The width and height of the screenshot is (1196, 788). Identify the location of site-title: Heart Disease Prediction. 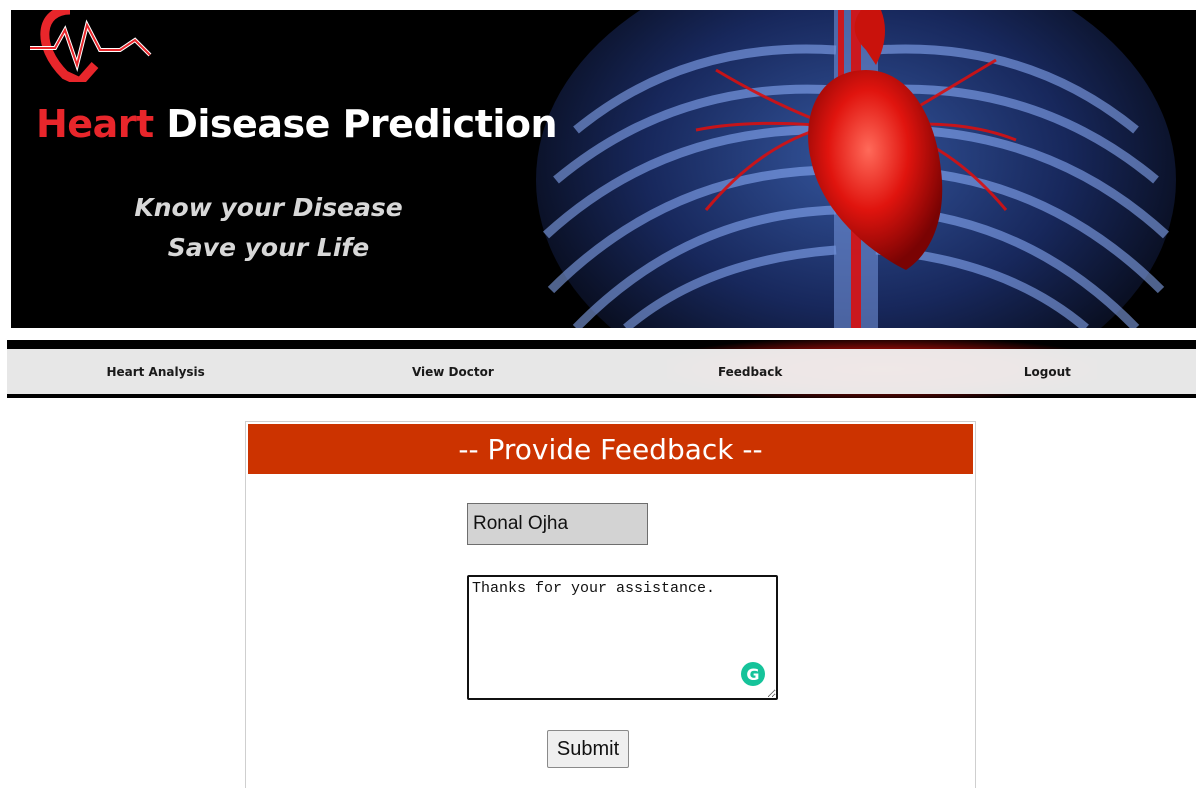
(297, 124).